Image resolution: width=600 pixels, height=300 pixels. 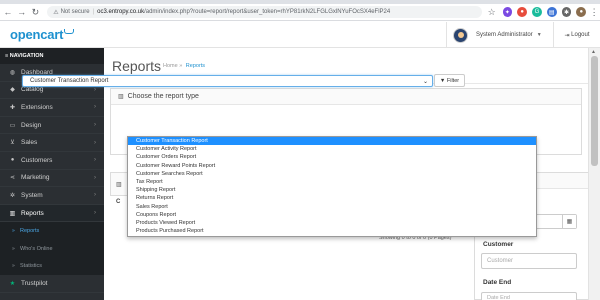 What do you see at coordinates (537, 12) in the screenshot?
I see `extension-icon: G` at bounding box center [537, 12].